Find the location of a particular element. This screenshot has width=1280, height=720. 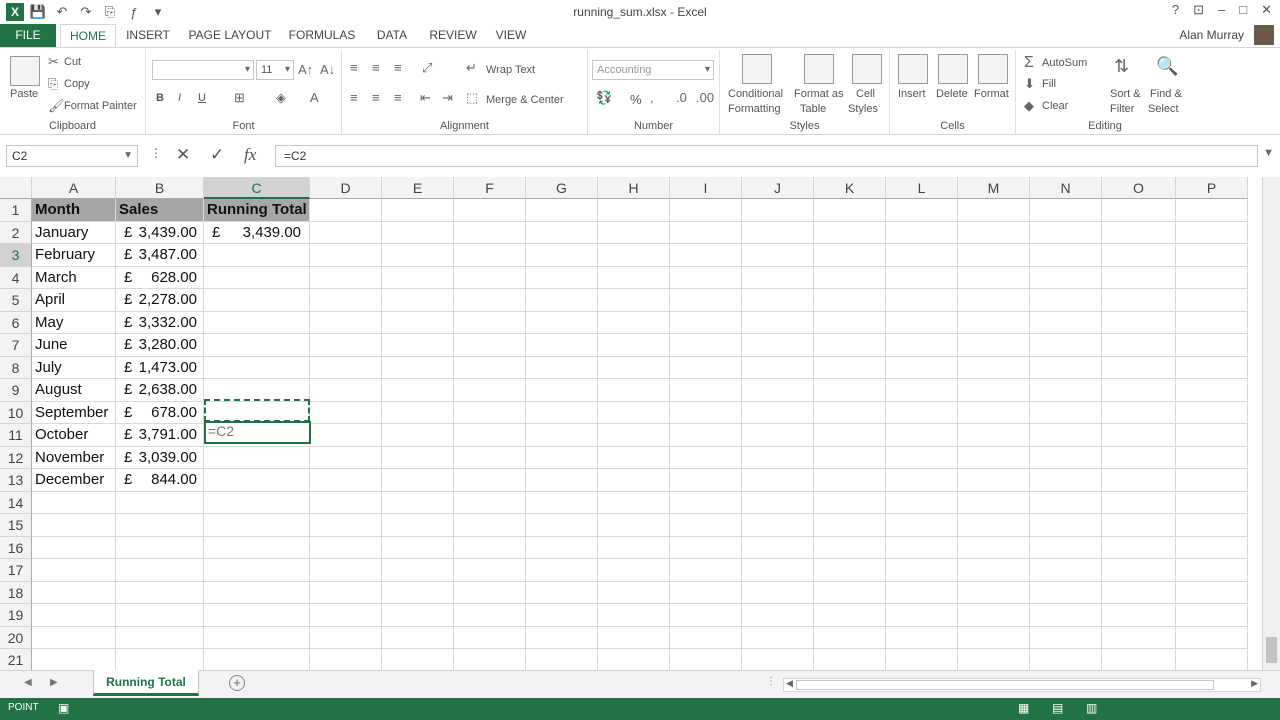

cell-m6 is located at coordinates (994, 322).